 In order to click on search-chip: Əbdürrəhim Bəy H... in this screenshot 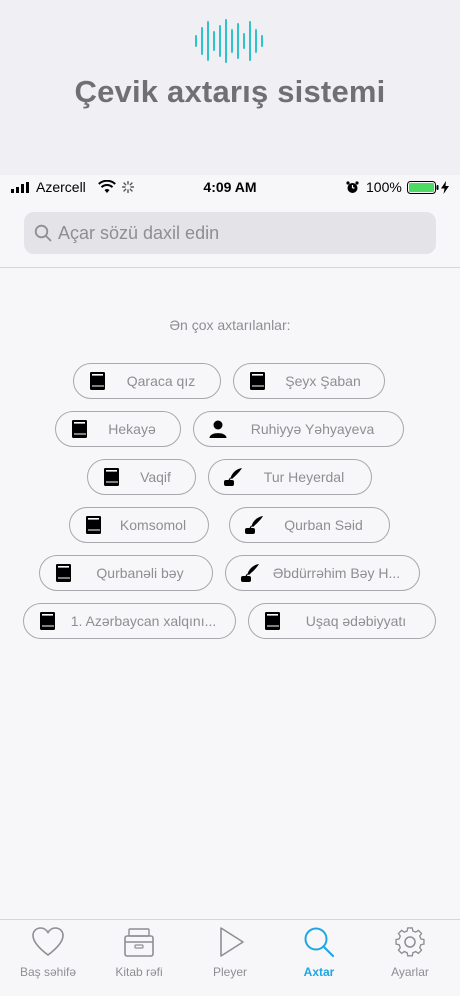, I will do `click(322, 573)`.